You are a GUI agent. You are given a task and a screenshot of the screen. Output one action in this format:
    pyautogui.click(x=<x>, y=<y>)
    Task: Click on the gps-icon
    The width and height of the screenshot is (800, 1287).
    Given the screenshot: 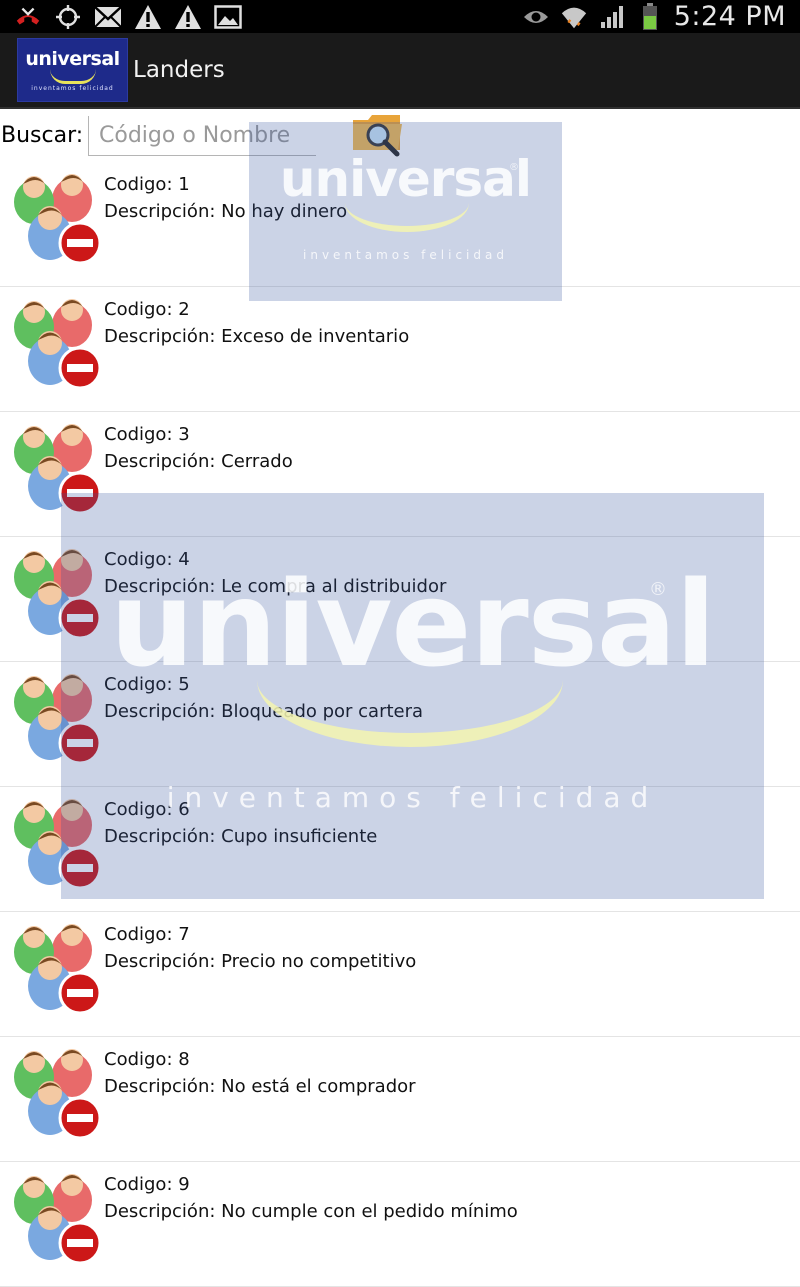 What is the action you would take?
    pyautogui.click(x=68, y=17)
    